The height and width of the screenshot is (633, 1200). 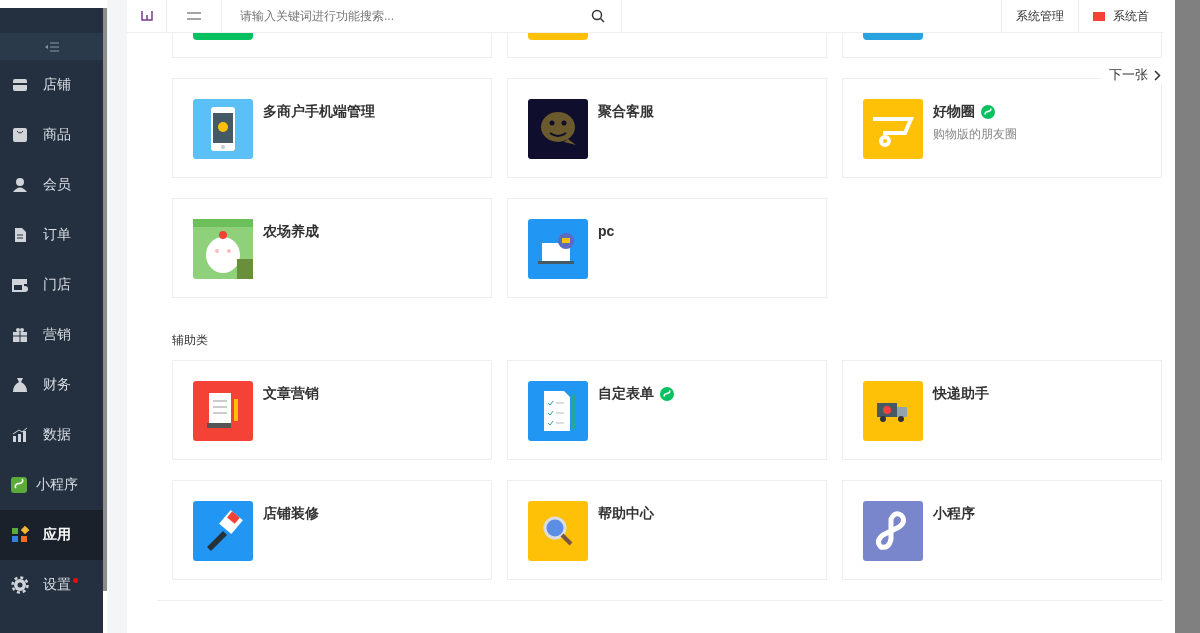 What do you see at coordinates (558, 411) in the screenshot?
I see `form-icon` at bounding box center [558, 411].